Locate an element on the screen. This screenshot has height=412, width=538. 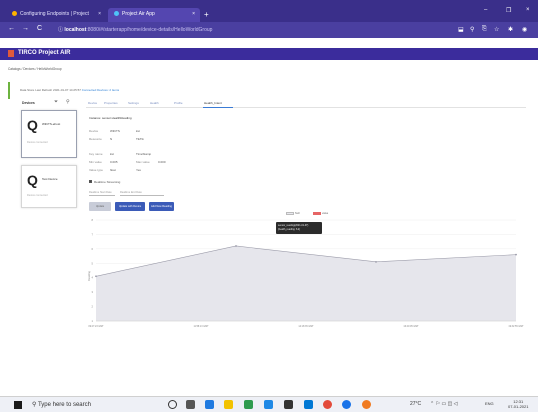
forward-icon: → is located at coordinates (25, 28).